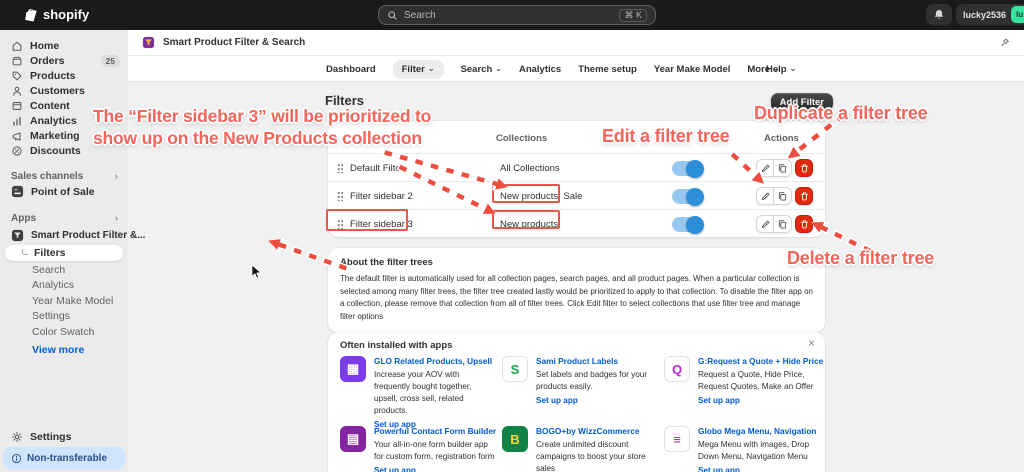 The height and width of the screenshot is (472, 1024). What do you see at coordinates (55, 135) in the screenshot?
I see `sidebar-item-label: Marketing` at bounding box center [55, 135].